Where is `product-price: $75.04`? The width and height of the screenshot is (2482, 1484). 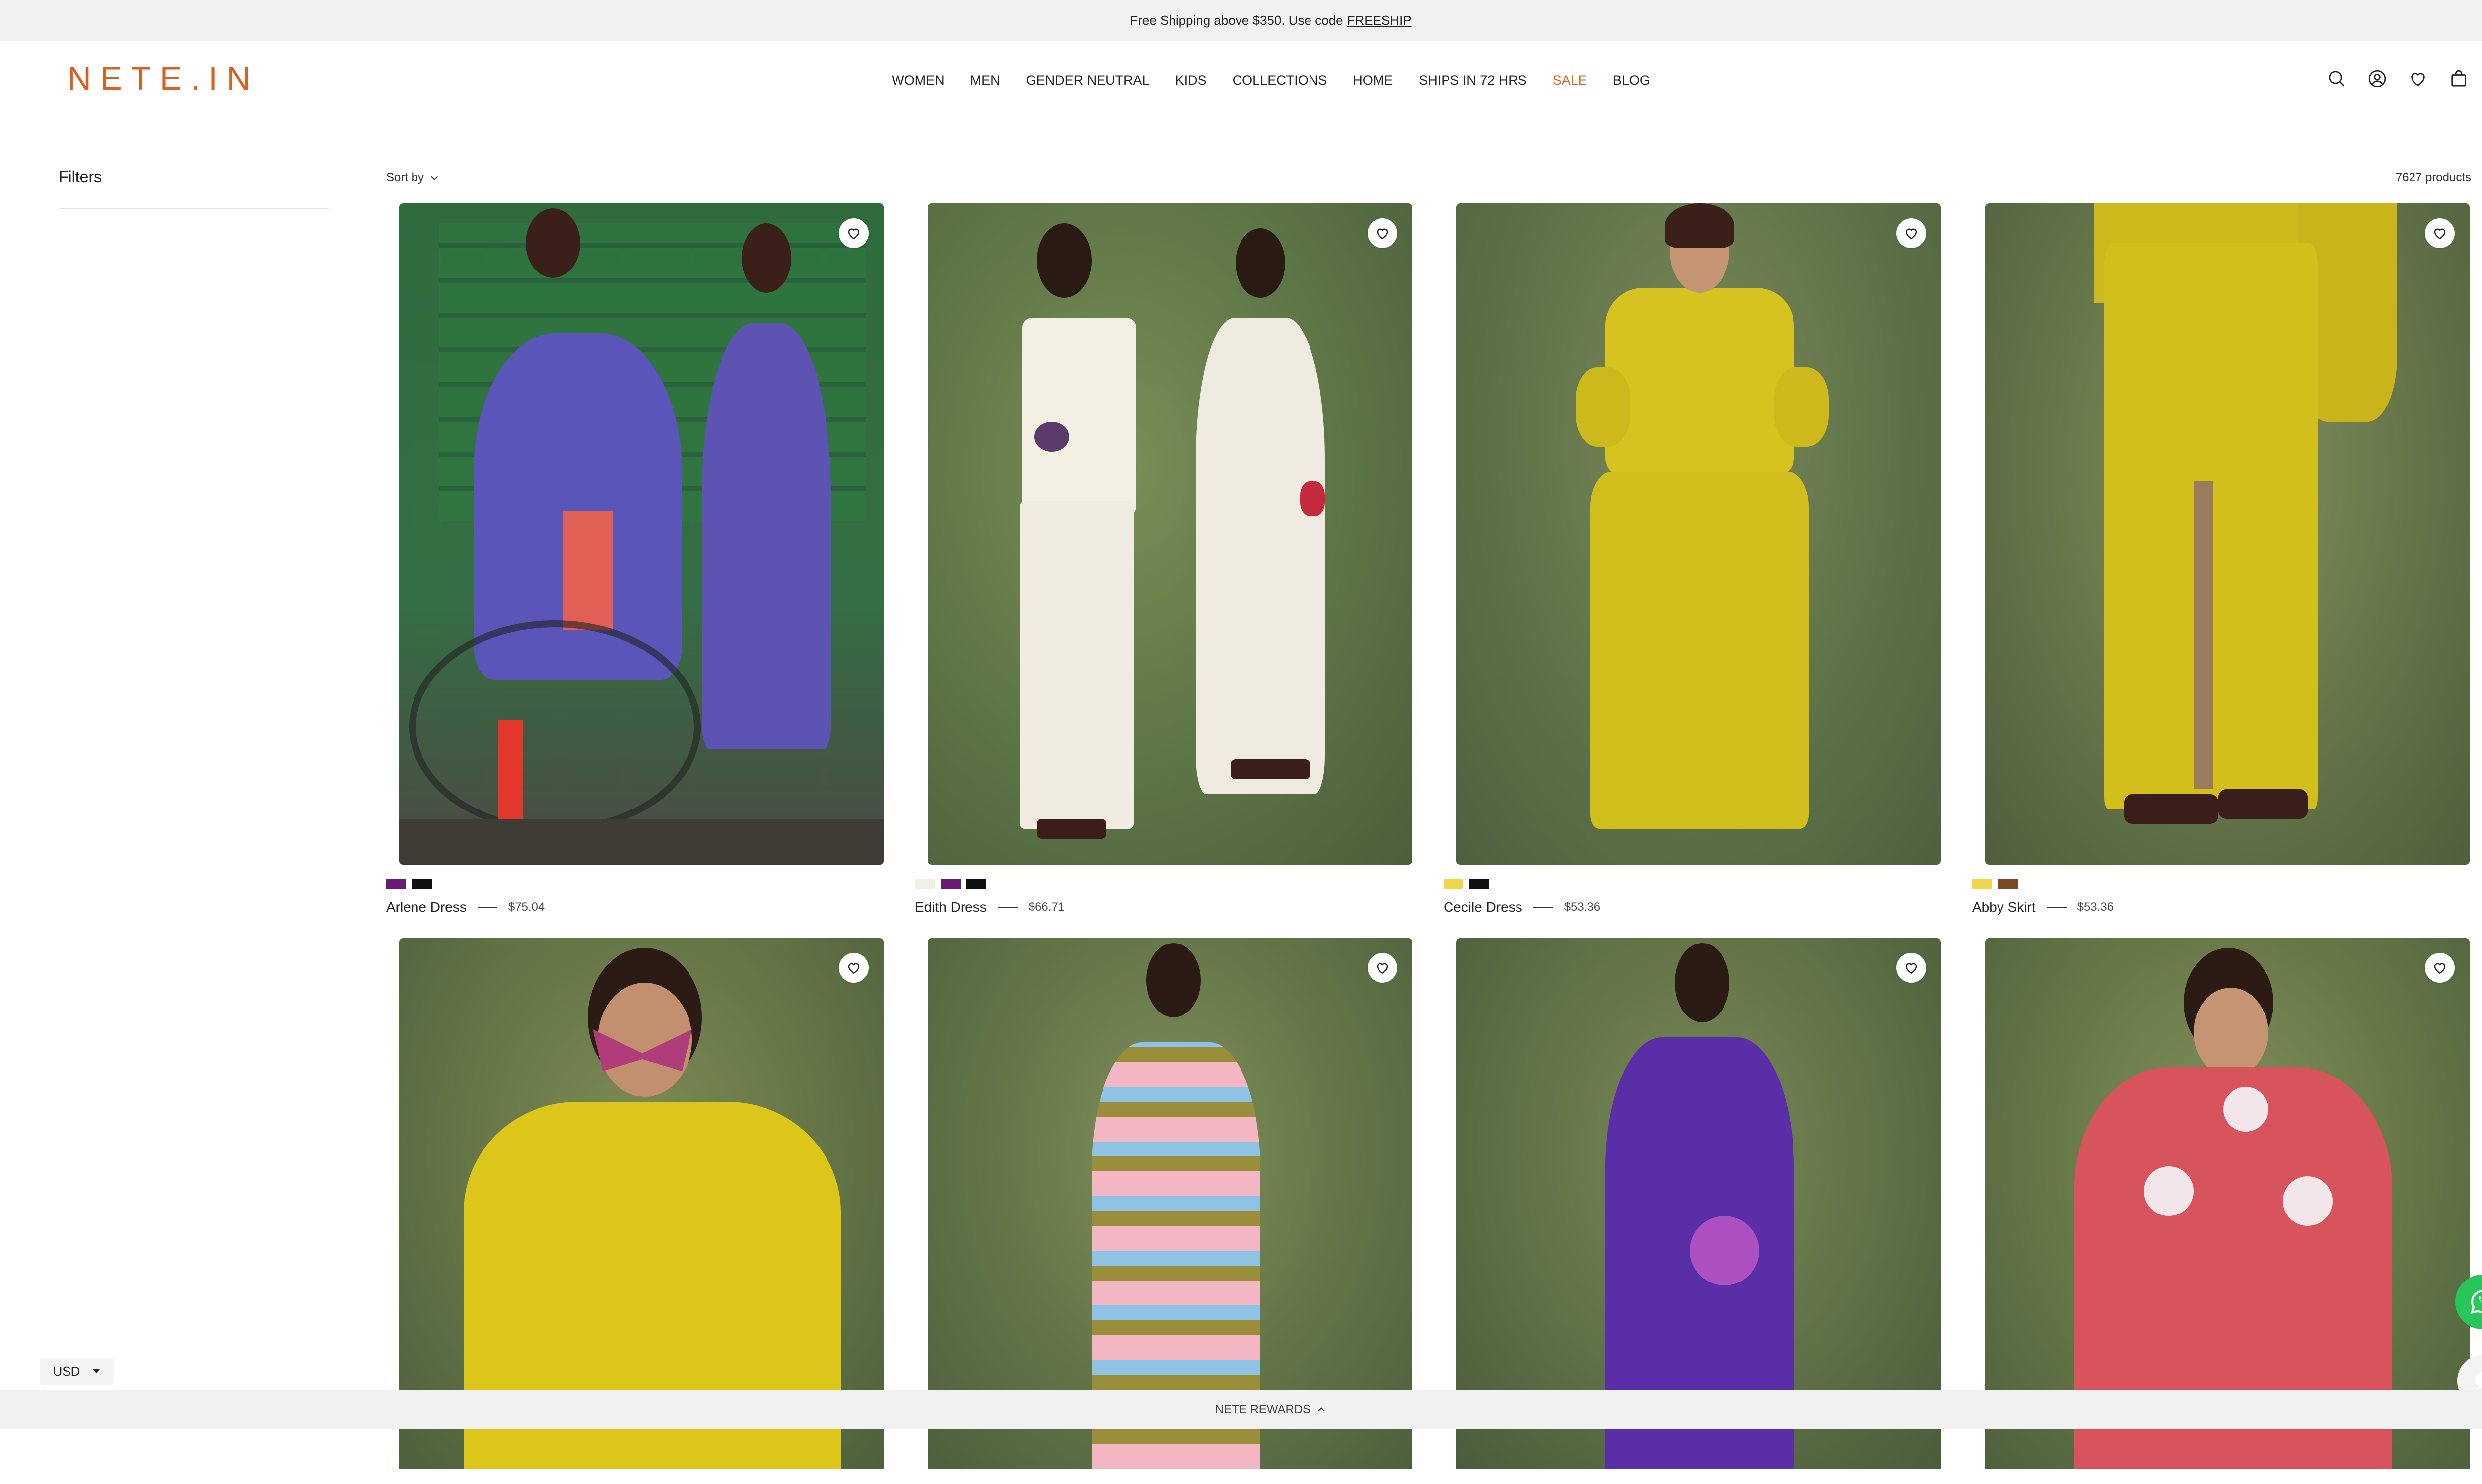
product-price: $75.04 is located at coordinates (526, 907).